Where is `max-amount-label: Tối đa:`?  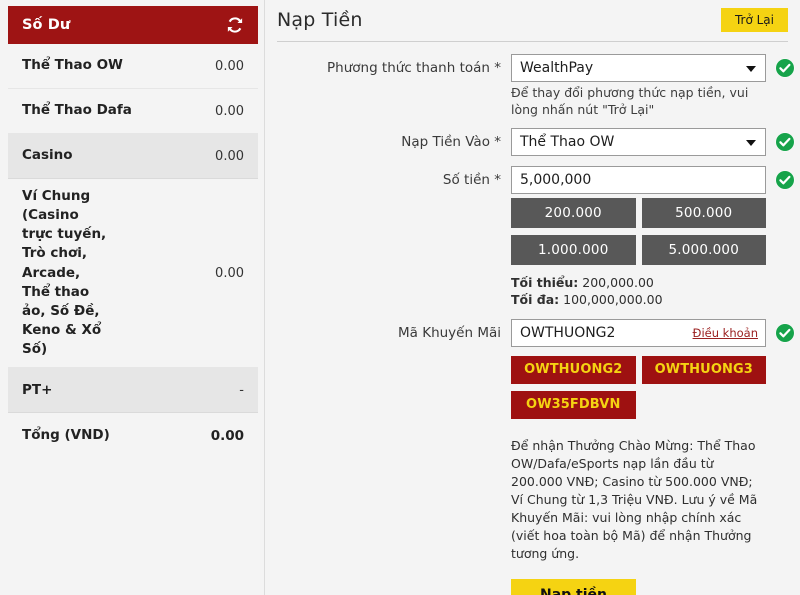
max-amount-label: Tối đa: is located at coordinates (535, 300).